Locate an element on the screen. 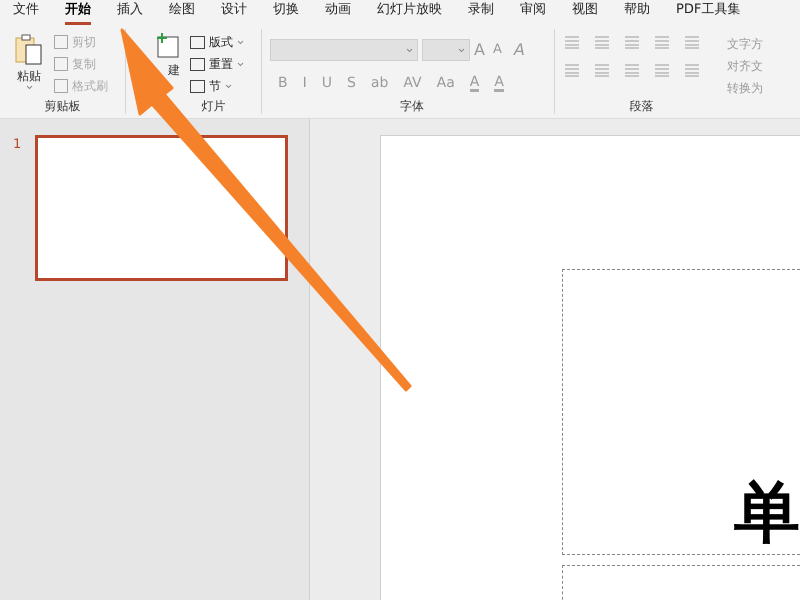 The height and width of the screenshot is (600, 800). ribbon-tab: 录制 is located at coordinates (481, 12).